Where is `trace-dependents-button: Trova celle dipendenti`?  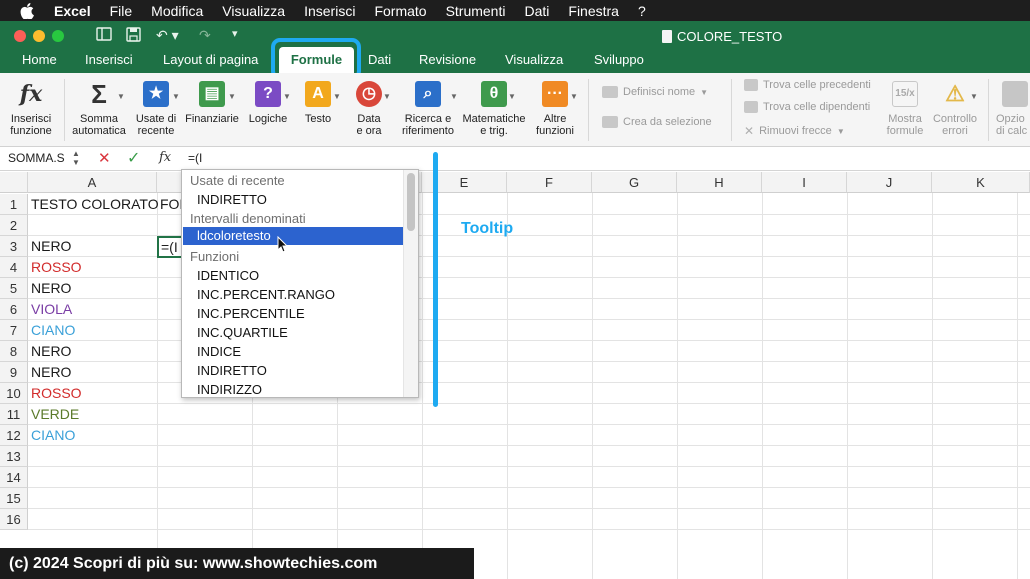 trace-dependents-button: Trova celle dipendenti is located at coordinates (807, 107).